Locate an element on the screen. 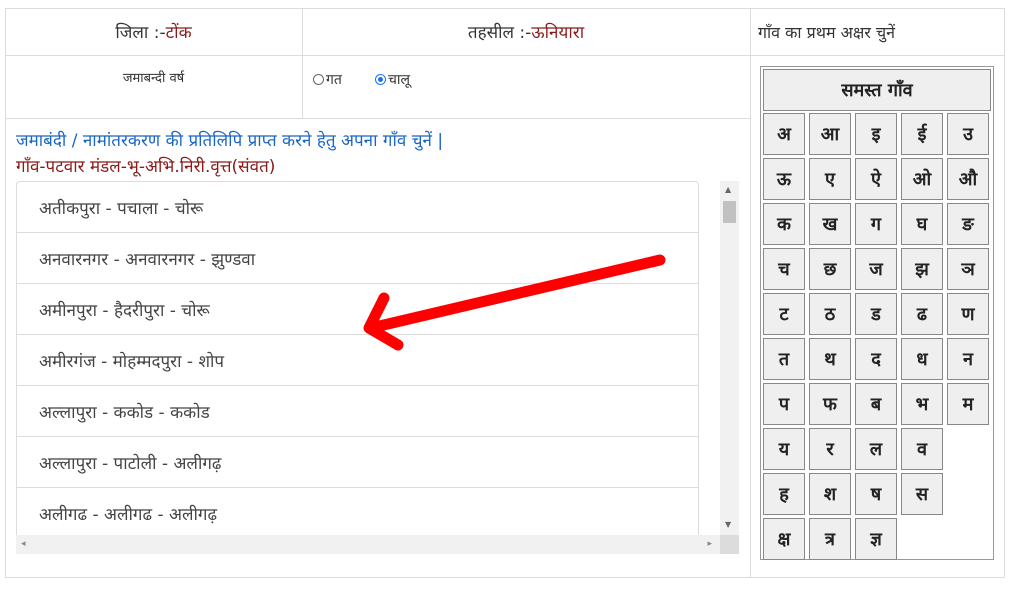 Image resolution: width=1014 pixels, height=593 pixels. letter-button: ठ is located at coordinates (830, 314).